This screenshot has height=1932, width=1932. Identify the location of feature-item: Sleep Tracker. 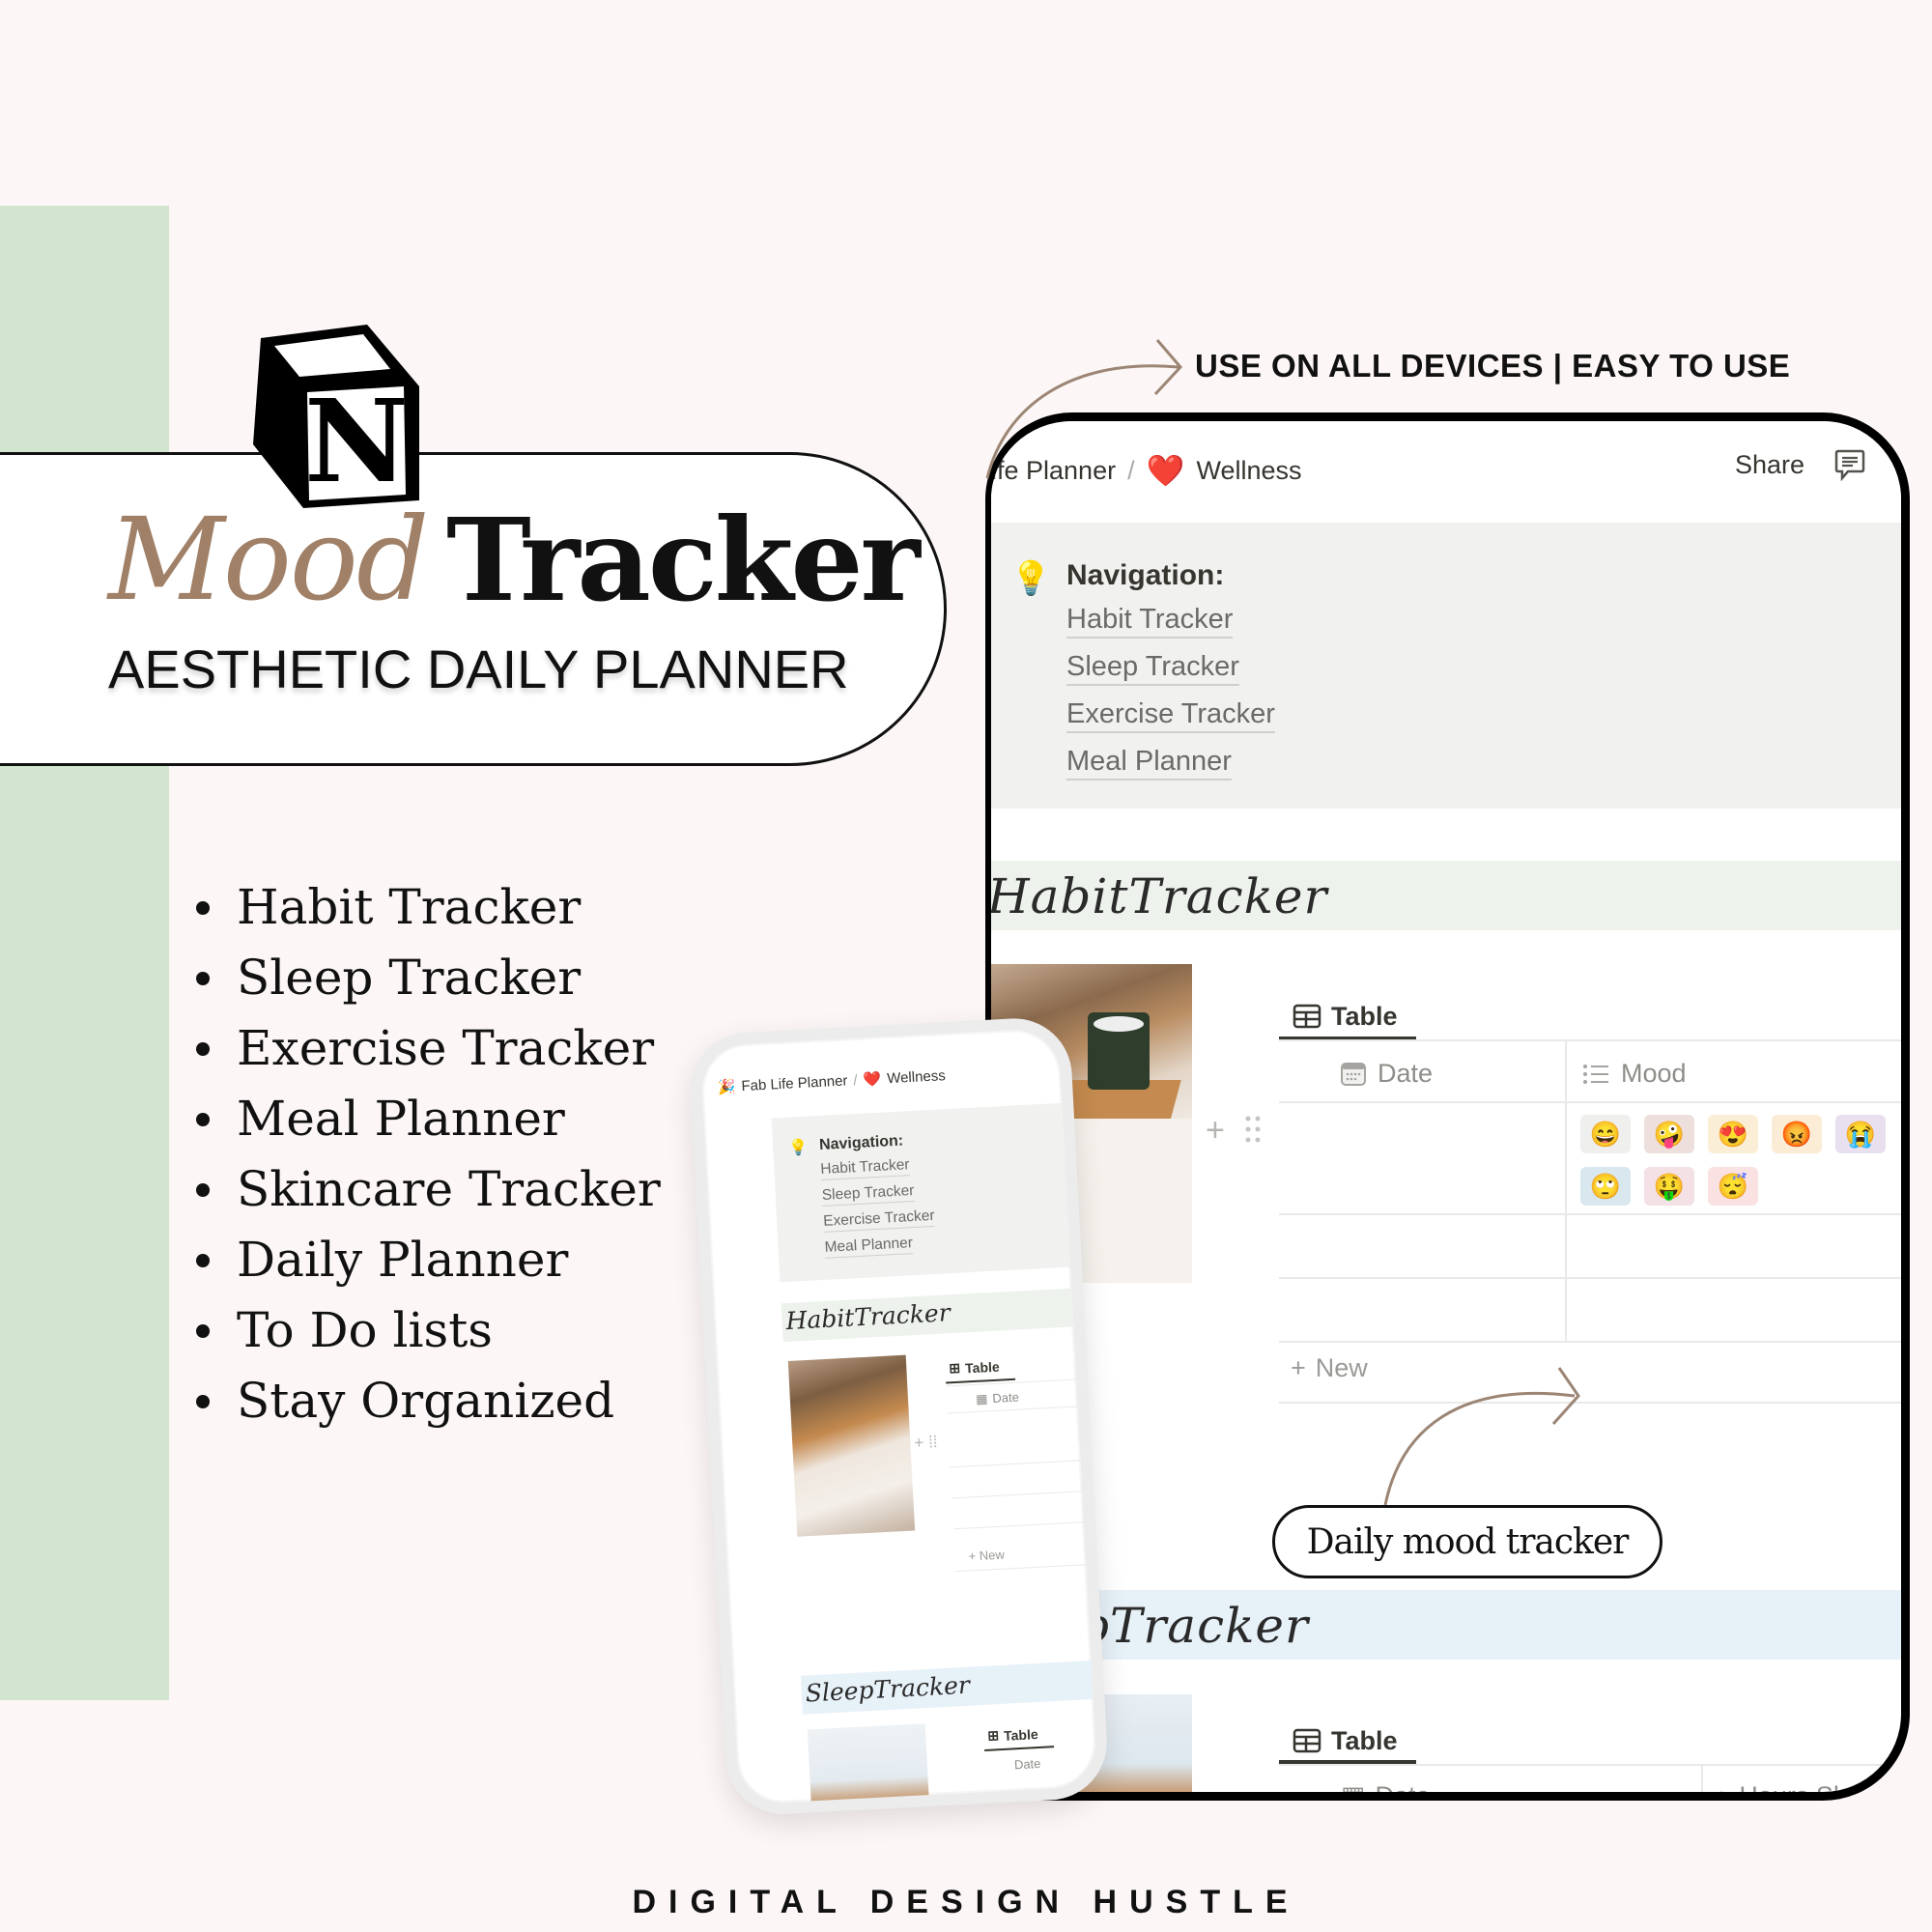
(424, 978).